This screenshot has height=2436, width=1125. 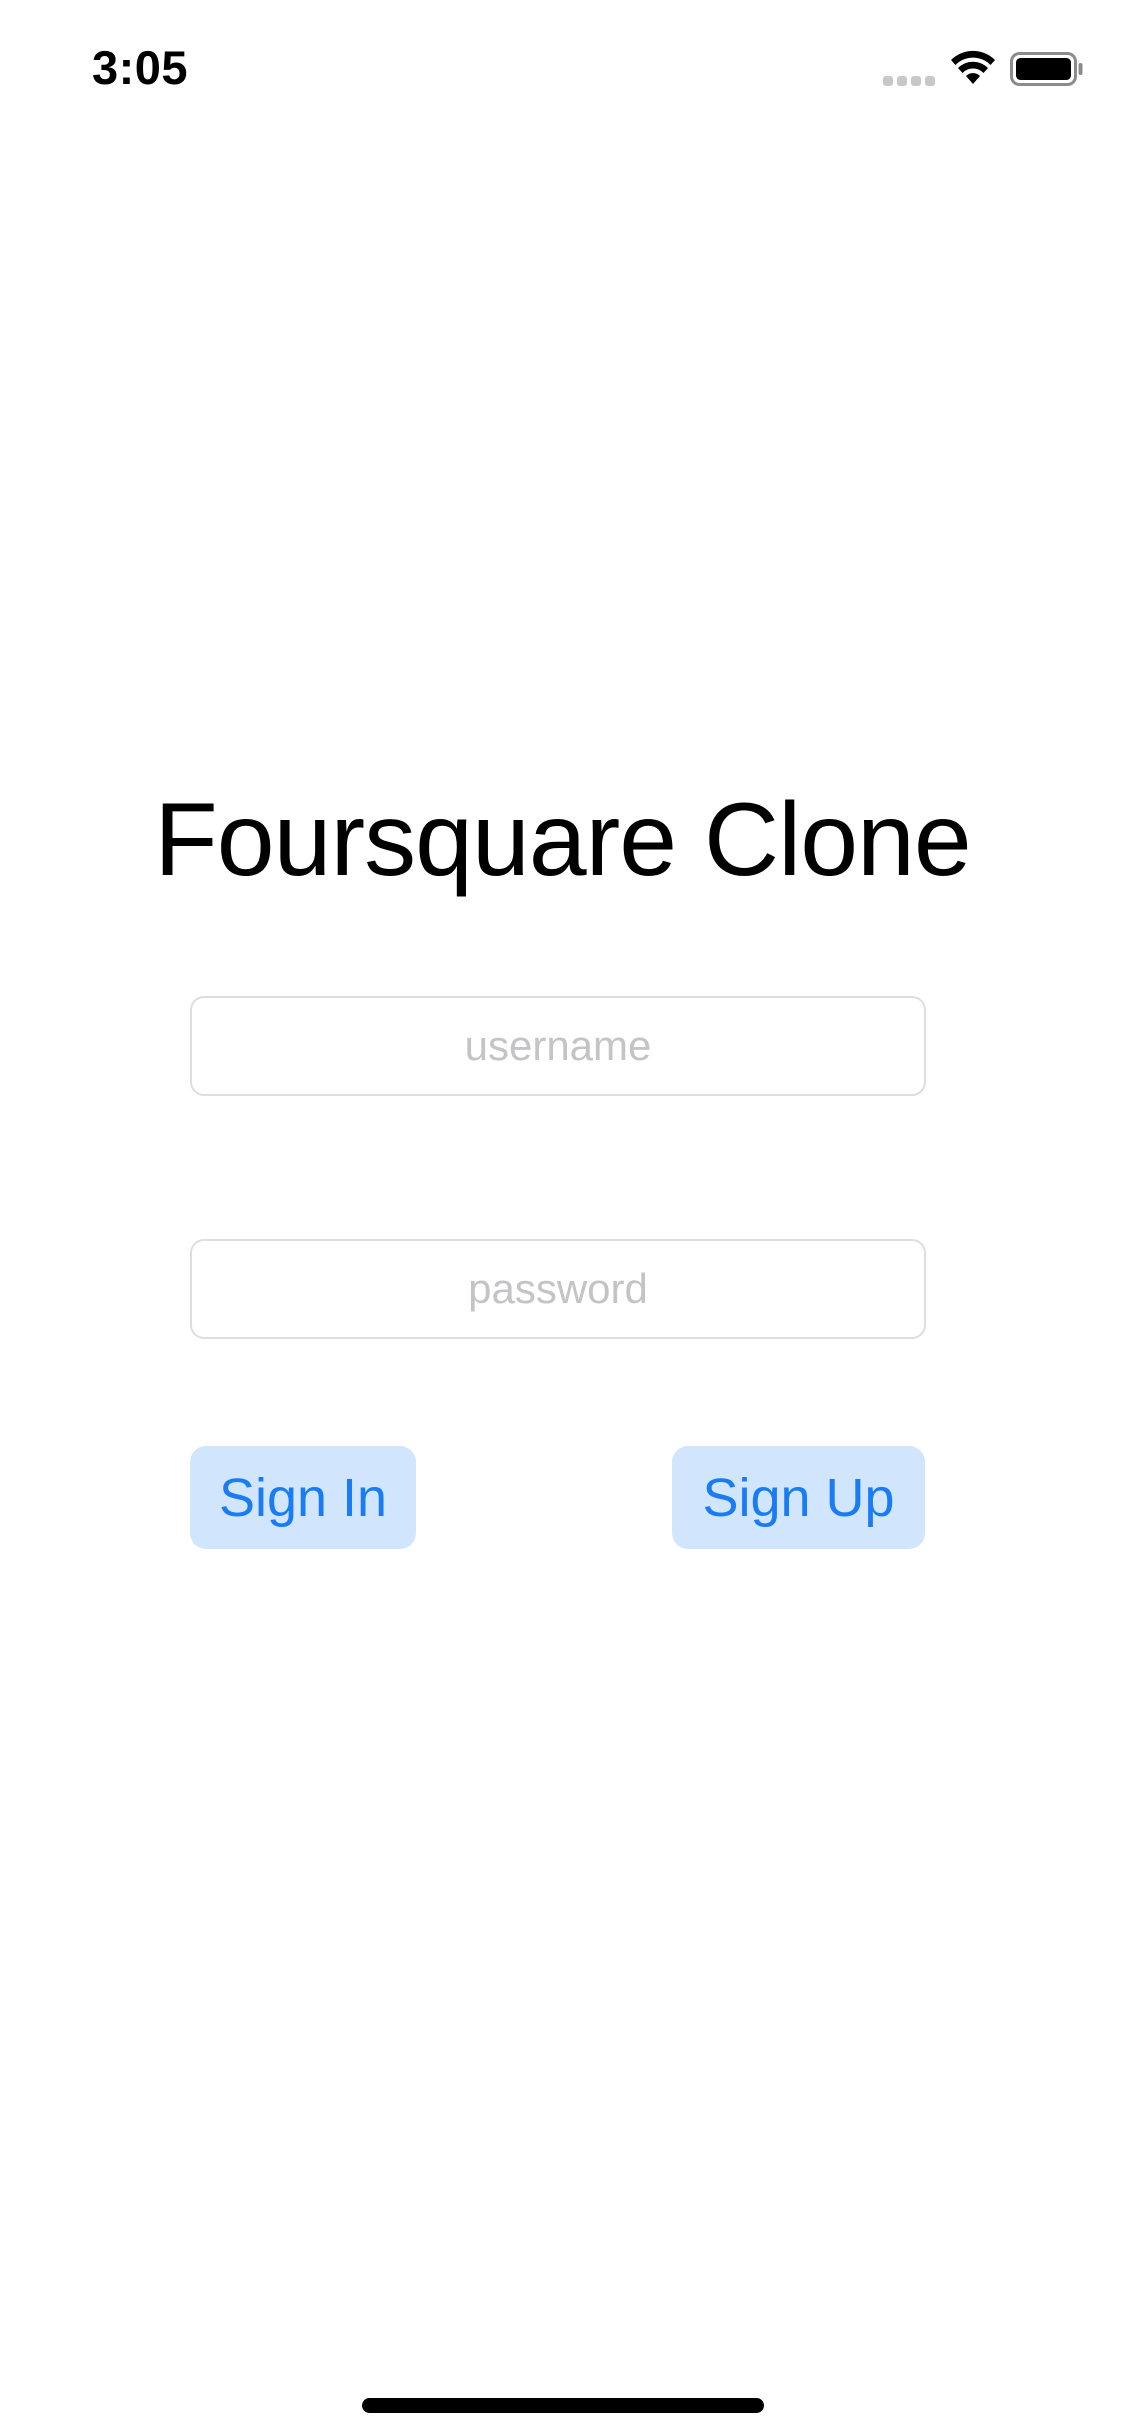 I want to click on sign-in-button: Sign In, so click(x=303, y=1497).